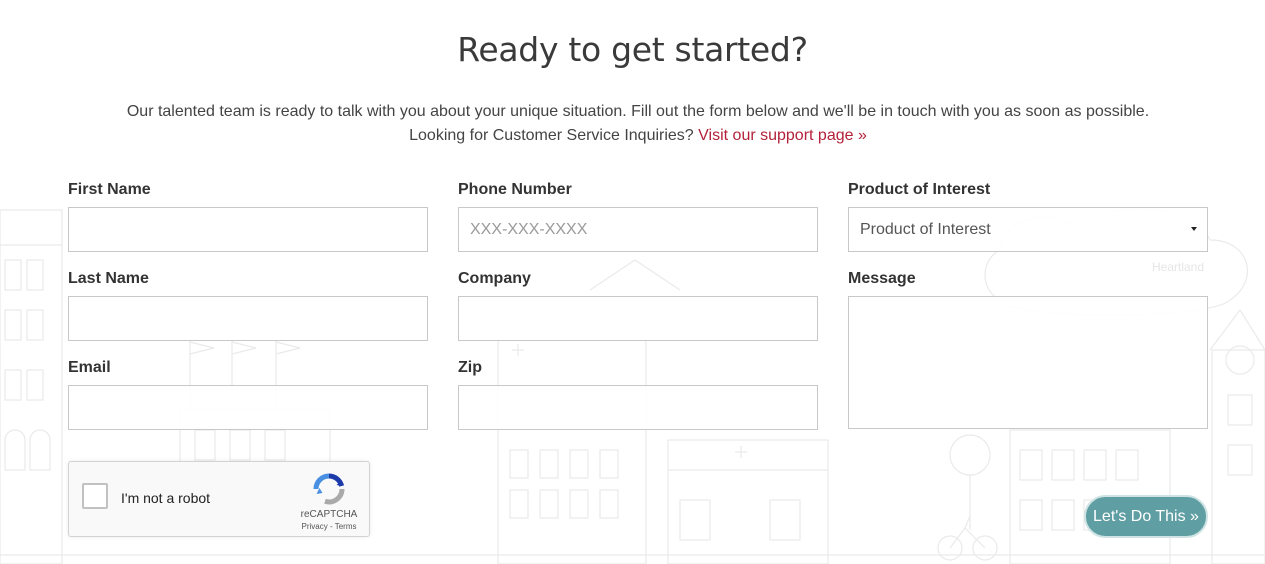 Image resolution: width=1265 pixels, height=564 pixels. What do you see at coordinates (470, 367) in the screenshot?
I see `zip-label: Zip` at bounding box center [470, 367].